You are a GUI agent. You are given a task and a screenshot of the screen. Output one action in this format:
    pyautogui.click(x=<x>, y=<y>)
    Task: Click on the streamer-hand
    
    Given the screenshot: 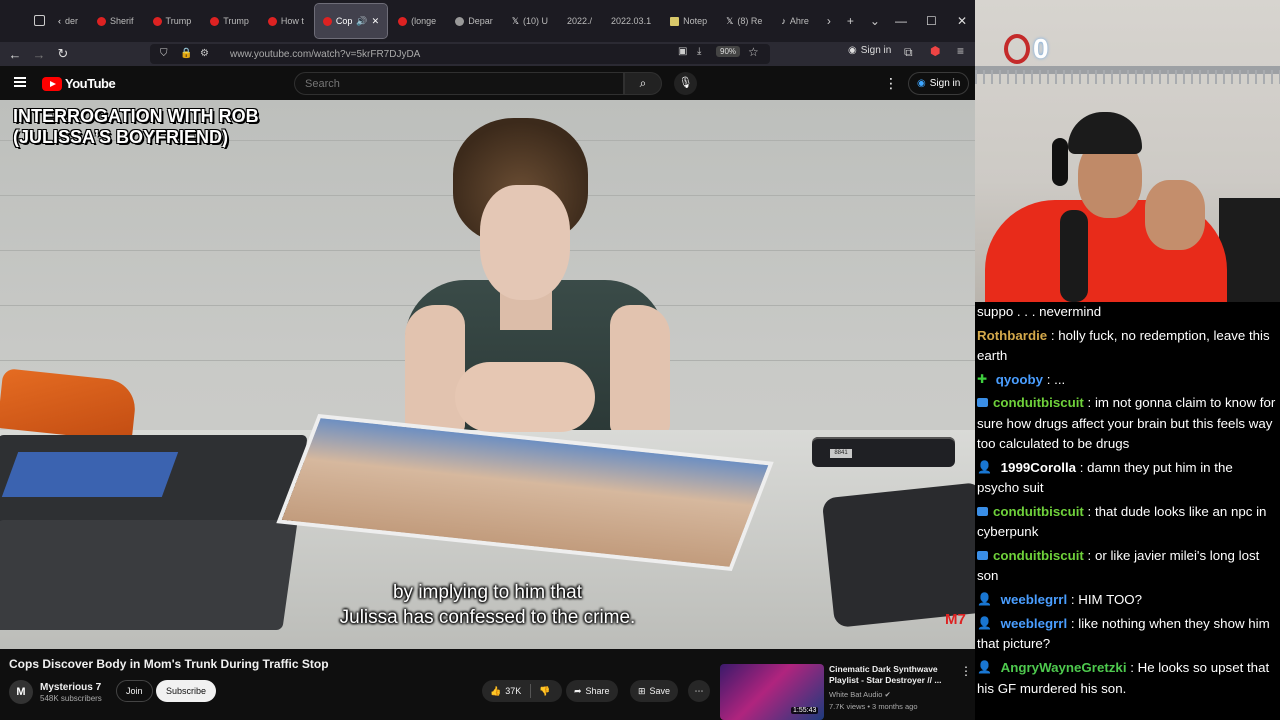 What is the action you would take?
    pyautogui.click(x=1175, y=215)
    